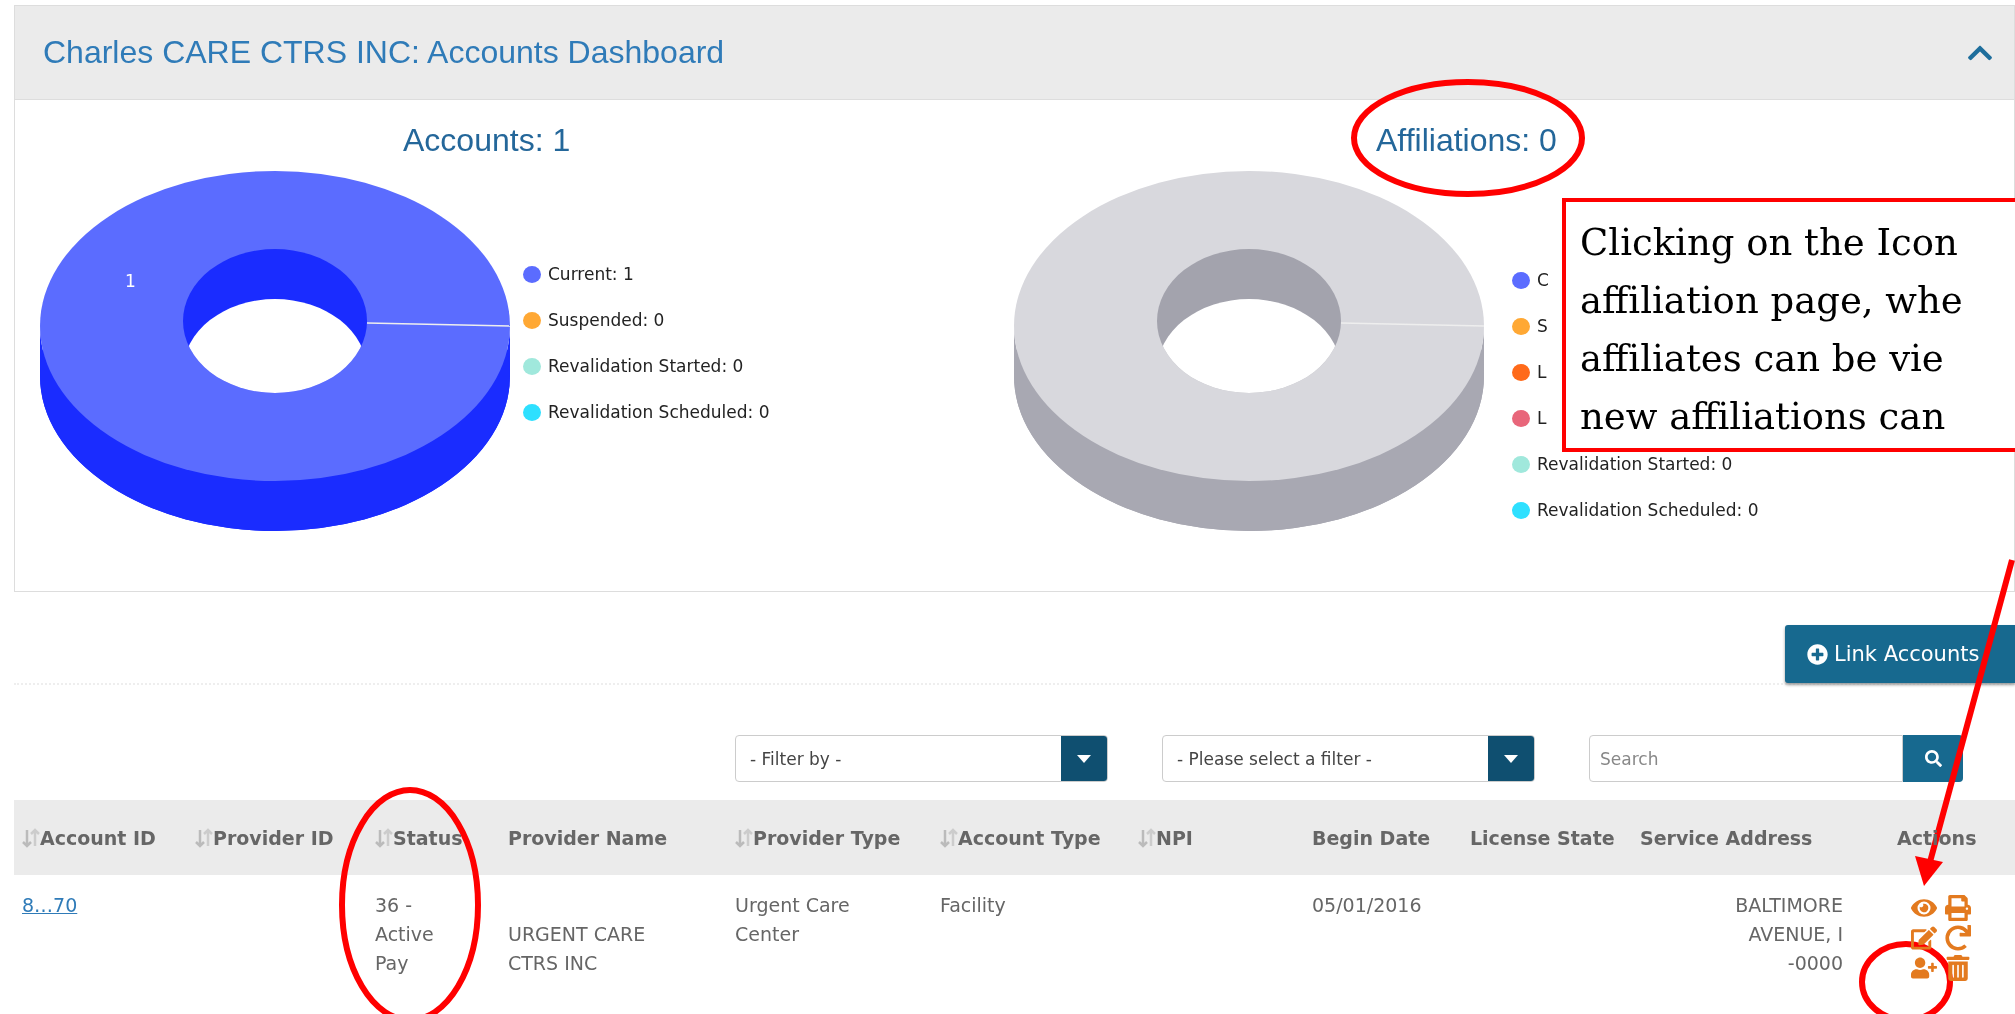 The height and width of the screenshot is (1014, 2015). Describe the element at coordinates (577, 949) in the screenshot. I see `table-cell-text: URGENT CARE CTRS INC` at that location.